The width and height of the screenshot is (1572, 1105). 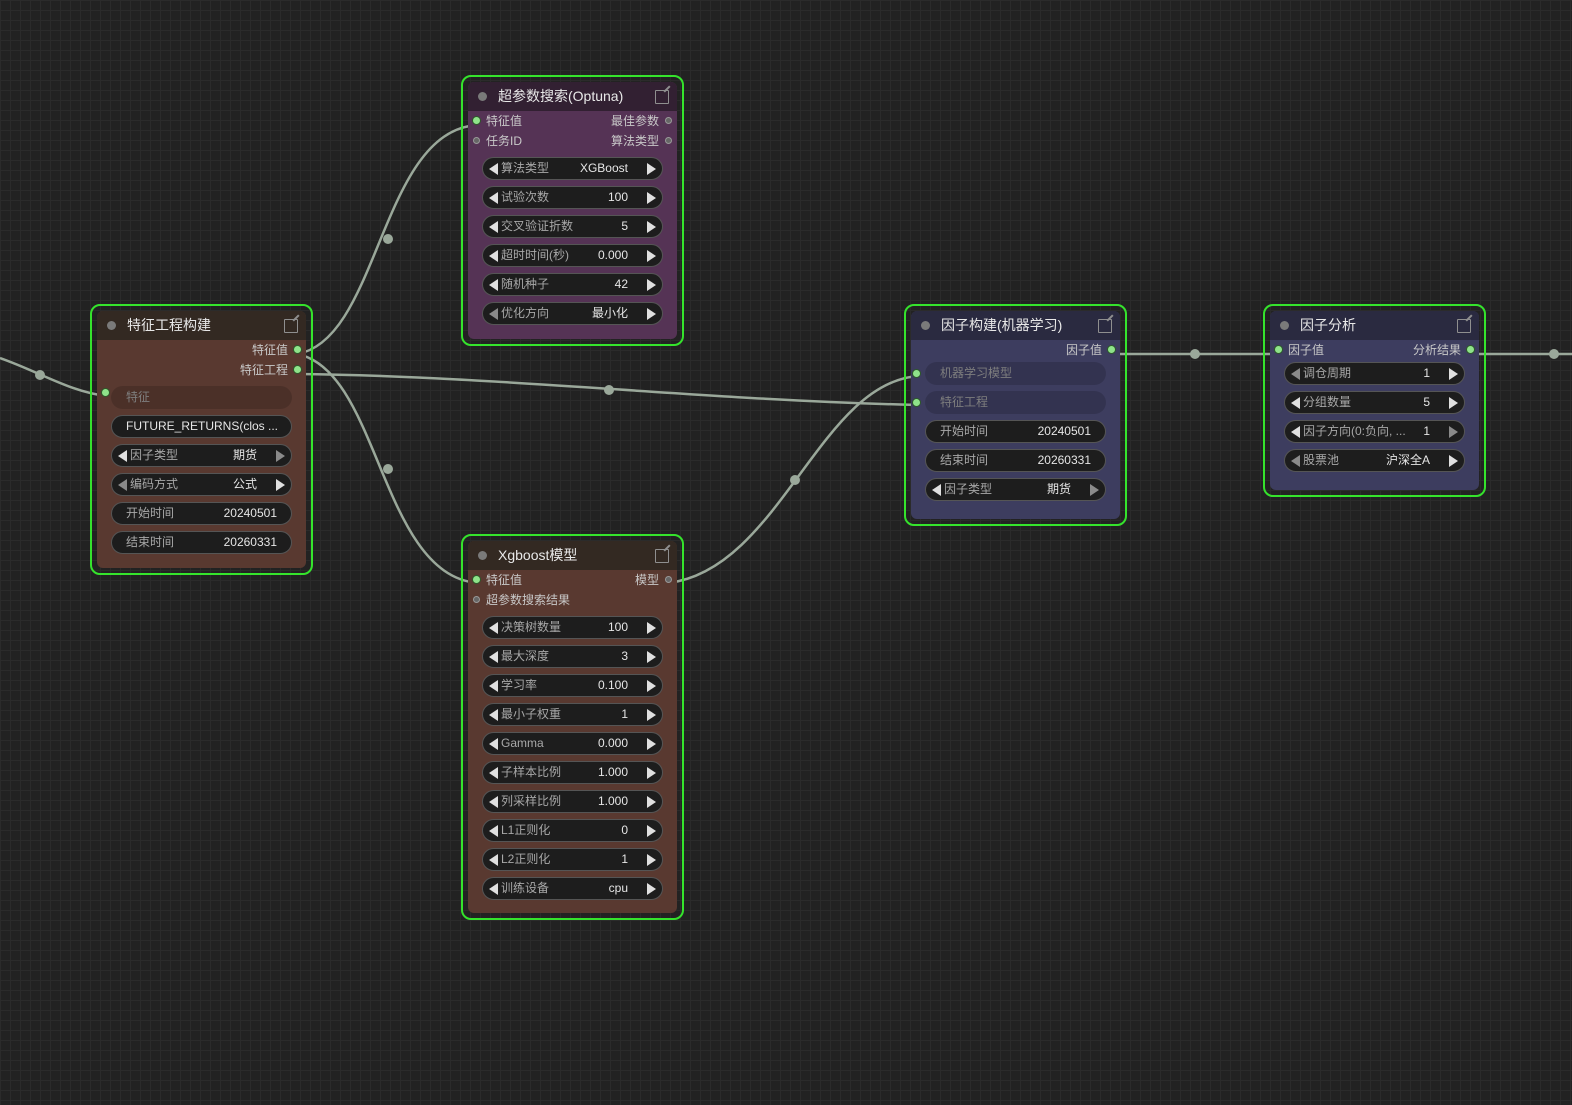 I want to click on number-n-estimators: 决策树数量 100, so click(x=572, y=627).